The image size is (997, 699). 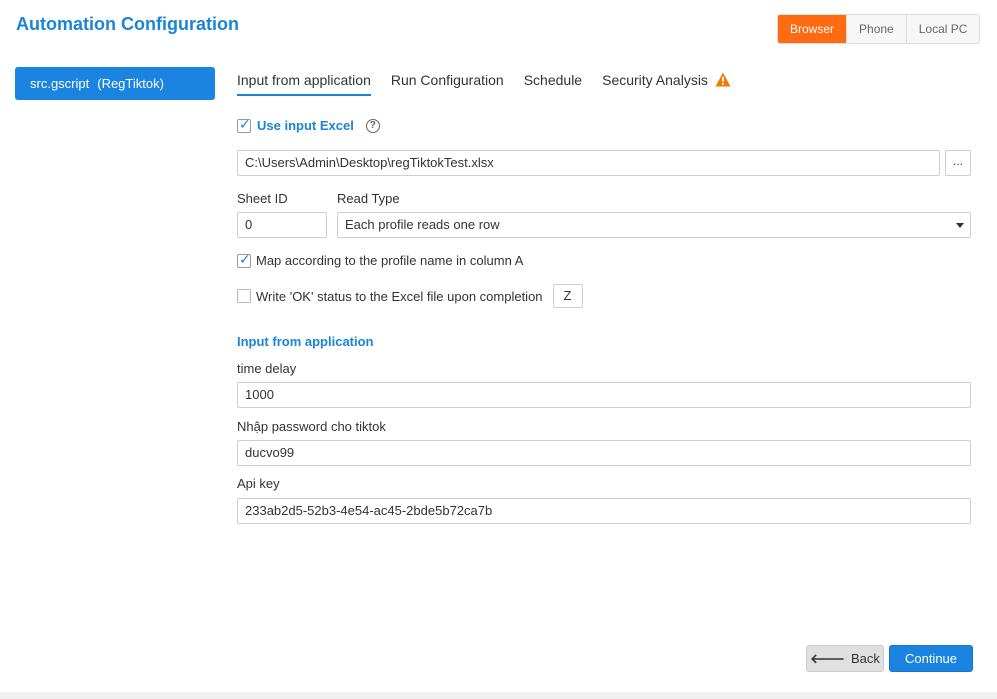 What do you see at coordinates (723, 79) in the screenshot?
I see `warning-icon` at bounding box center [723, 79].